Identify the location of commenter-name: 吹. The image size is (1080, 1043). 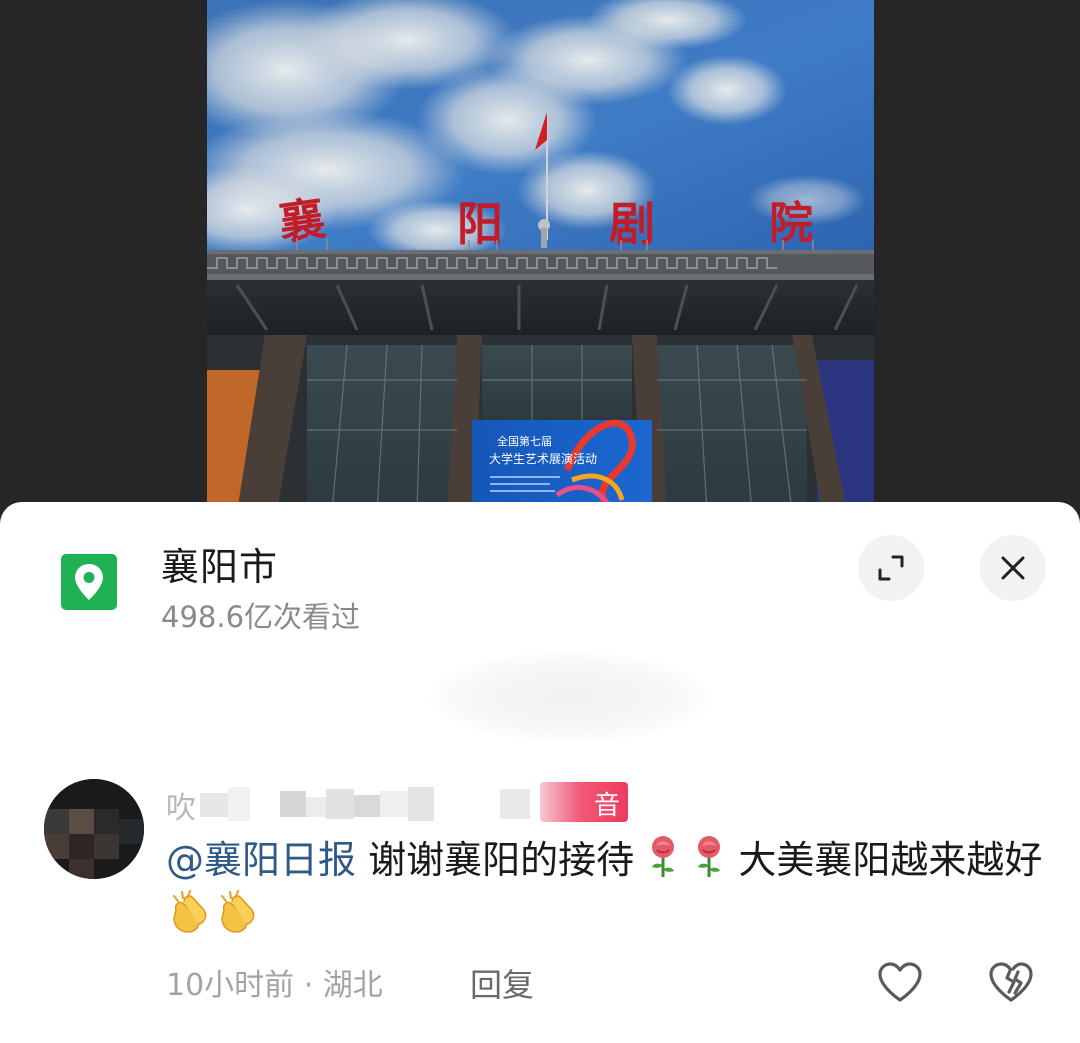
(181, 808).